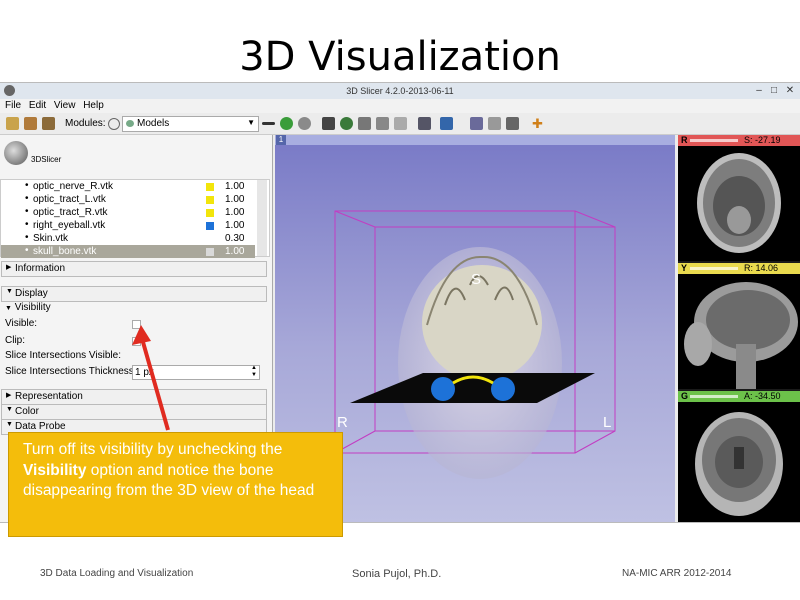  Describe the element at coordinates (128, 199) in the screenshot. I see `list-item: • optic_tract_L.vtk 1.00` at that location.